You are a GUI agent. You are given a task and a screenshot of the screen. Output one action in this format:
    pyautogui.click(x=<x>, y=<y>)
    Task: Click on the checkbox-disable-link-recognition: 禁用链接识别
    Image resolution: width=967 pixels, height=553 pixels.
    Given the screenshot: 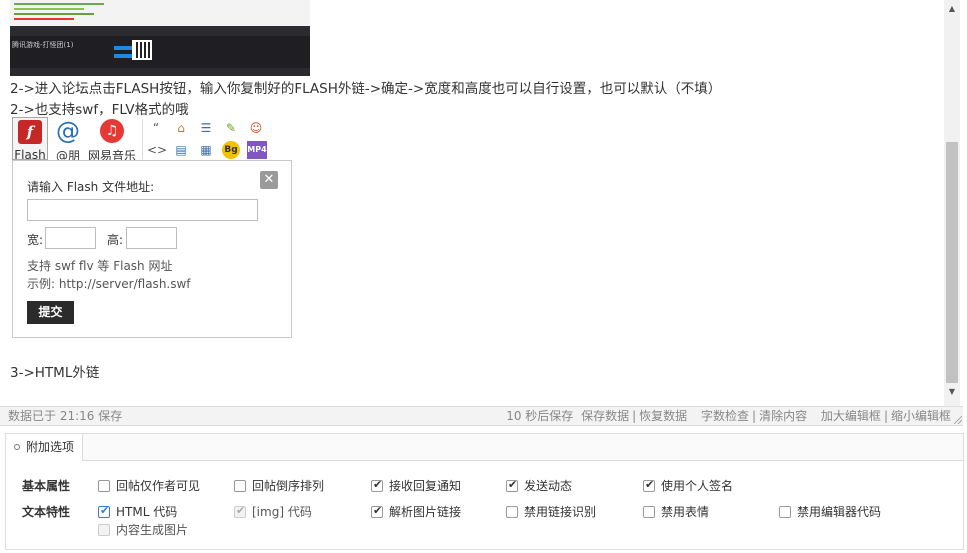 What is the action you would take?
    pyautogui.click(x=551, y=511)
    